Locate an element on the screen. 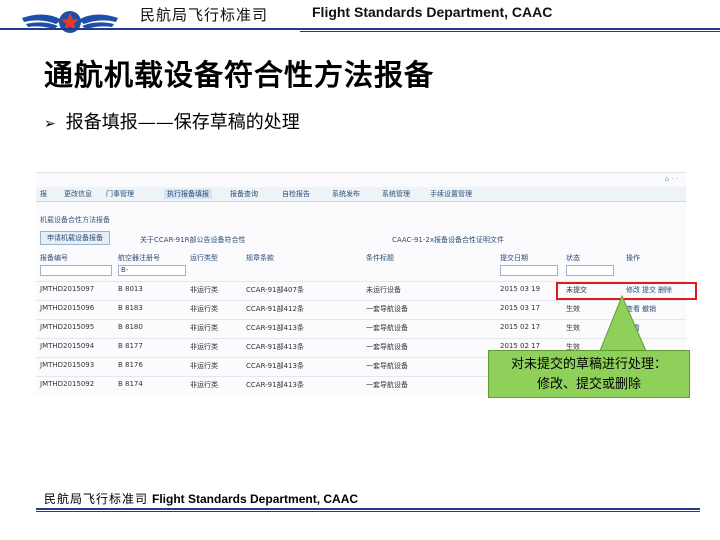 The width and height of the screenshot is (720, 540). caac-logo is located at coordinates (70, 22).